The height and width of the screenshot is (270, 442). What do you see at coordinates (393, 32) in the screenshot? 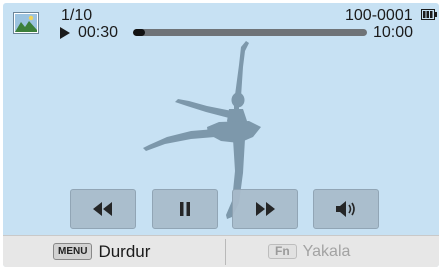
I see `total-duration: 10:00` at bounding box center [393, 32].